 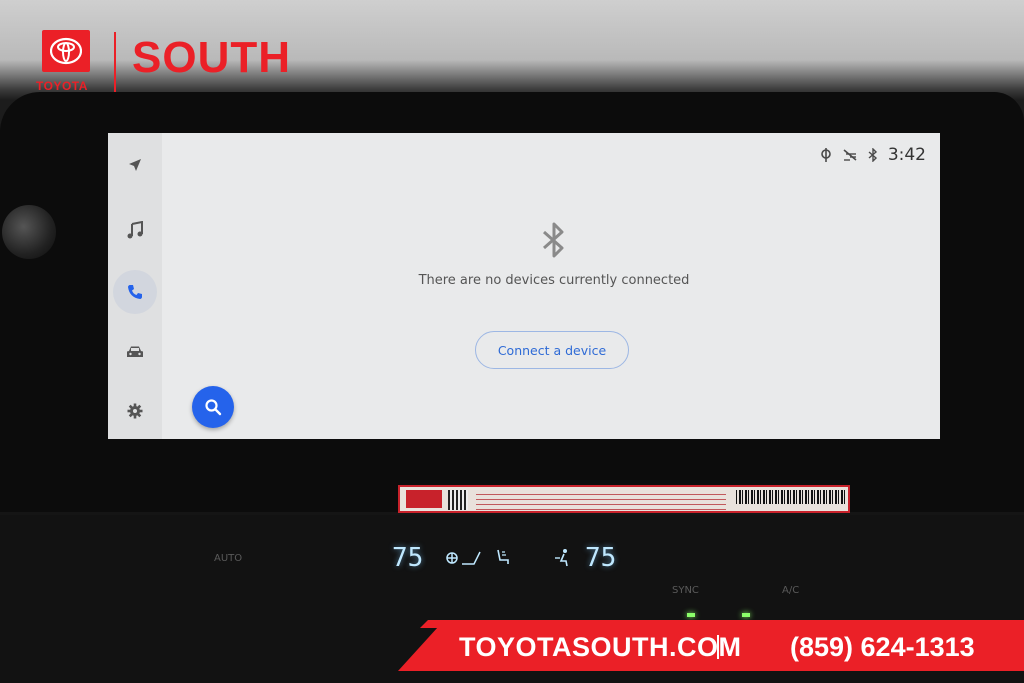 I want to click on clock: 3:42, so click(x=906, y=155).